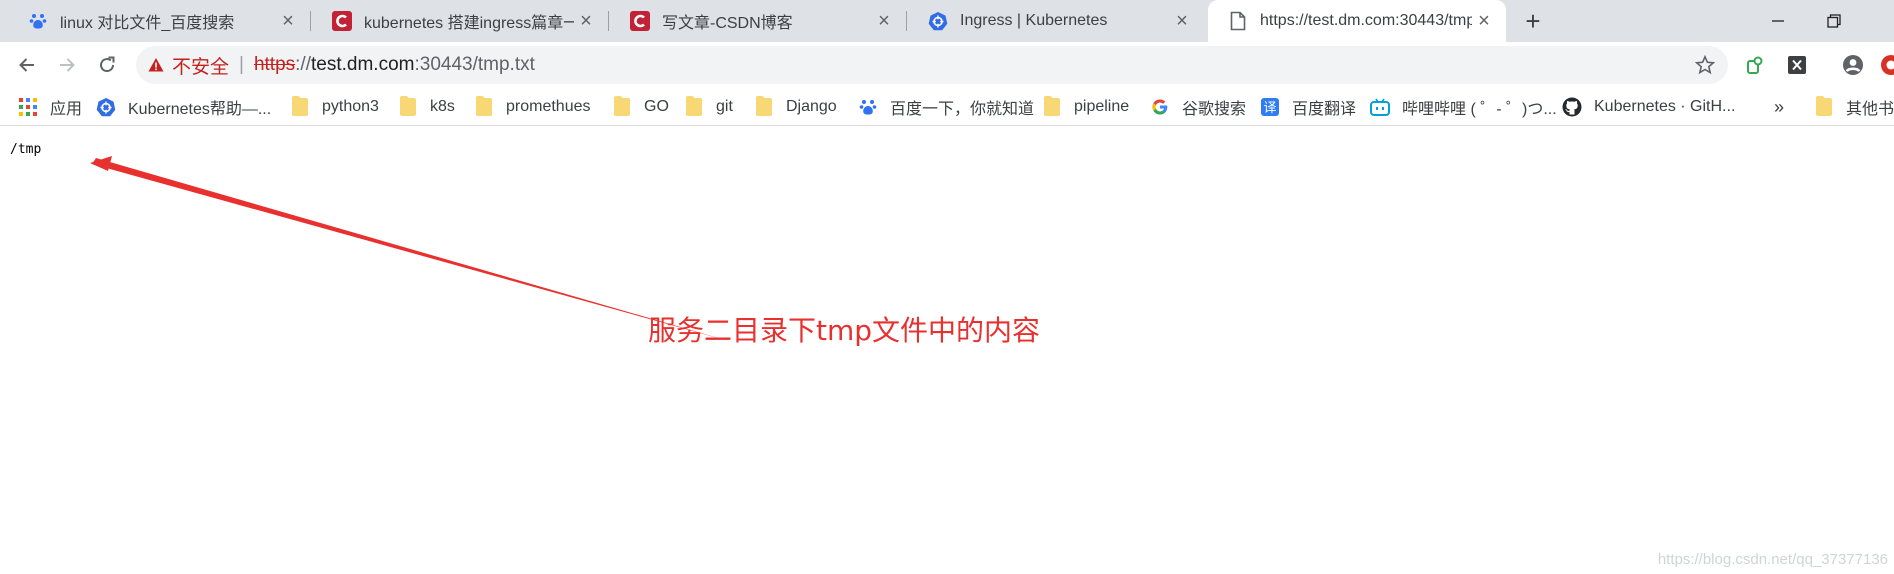 The height and width of the screenshot is (574, 1894). Describe the element at coordinates (1214, 109) in the screenshot. I see `bookmark-label: 谷歌搜索` at that location.